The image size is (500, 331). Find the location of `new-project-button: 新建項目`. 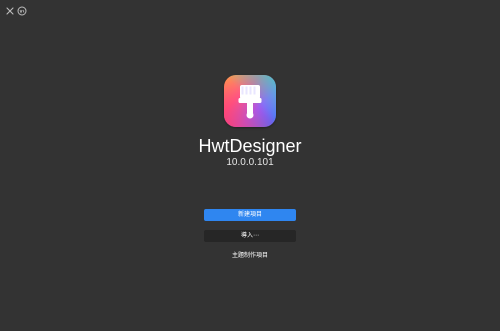

new-project-button: 新建項目 is located at coordinates (250, 215).